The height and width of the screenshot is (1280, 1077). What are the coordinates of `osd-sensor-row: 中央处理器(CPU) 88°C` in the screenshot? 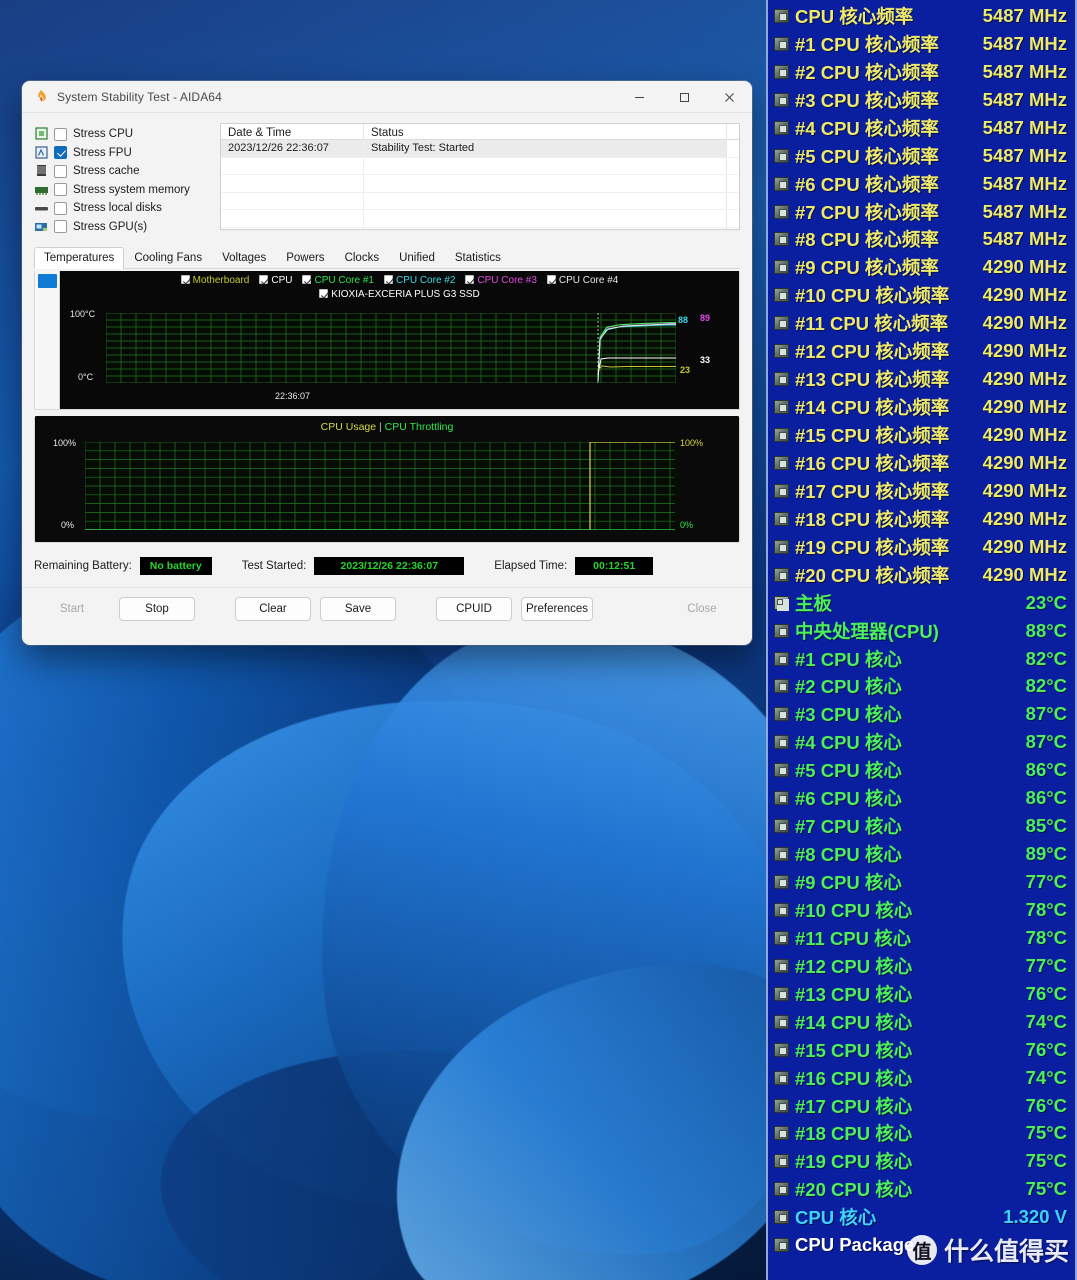 It's located at (921, 631).